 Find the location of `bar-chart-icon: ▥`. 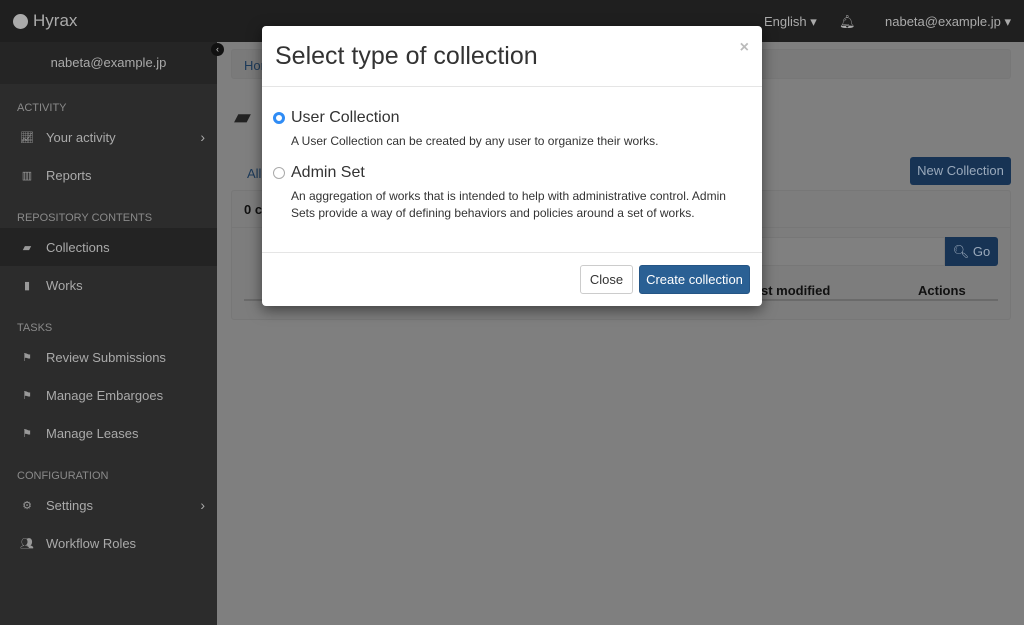

bar-chart-icon: ▥ is located at coordinates (27, 175).